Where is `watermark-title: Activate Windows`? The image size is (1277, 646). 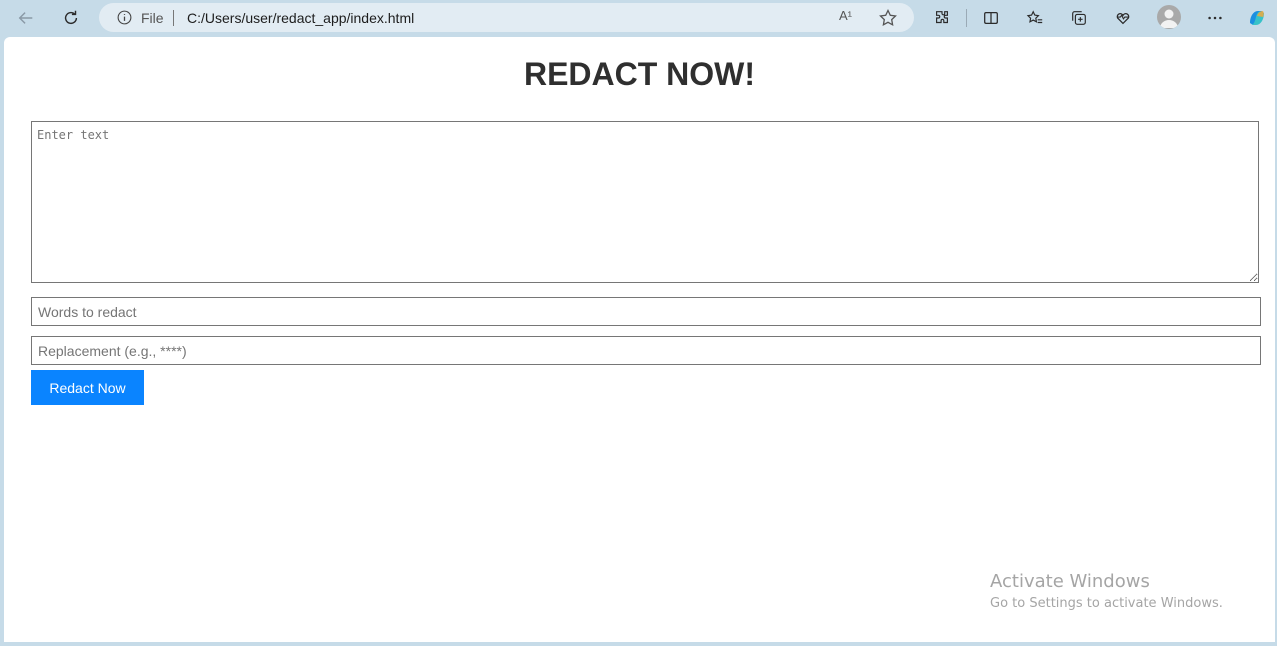 watermark-title: Activate Windows is located at coordinates (1070, 581).